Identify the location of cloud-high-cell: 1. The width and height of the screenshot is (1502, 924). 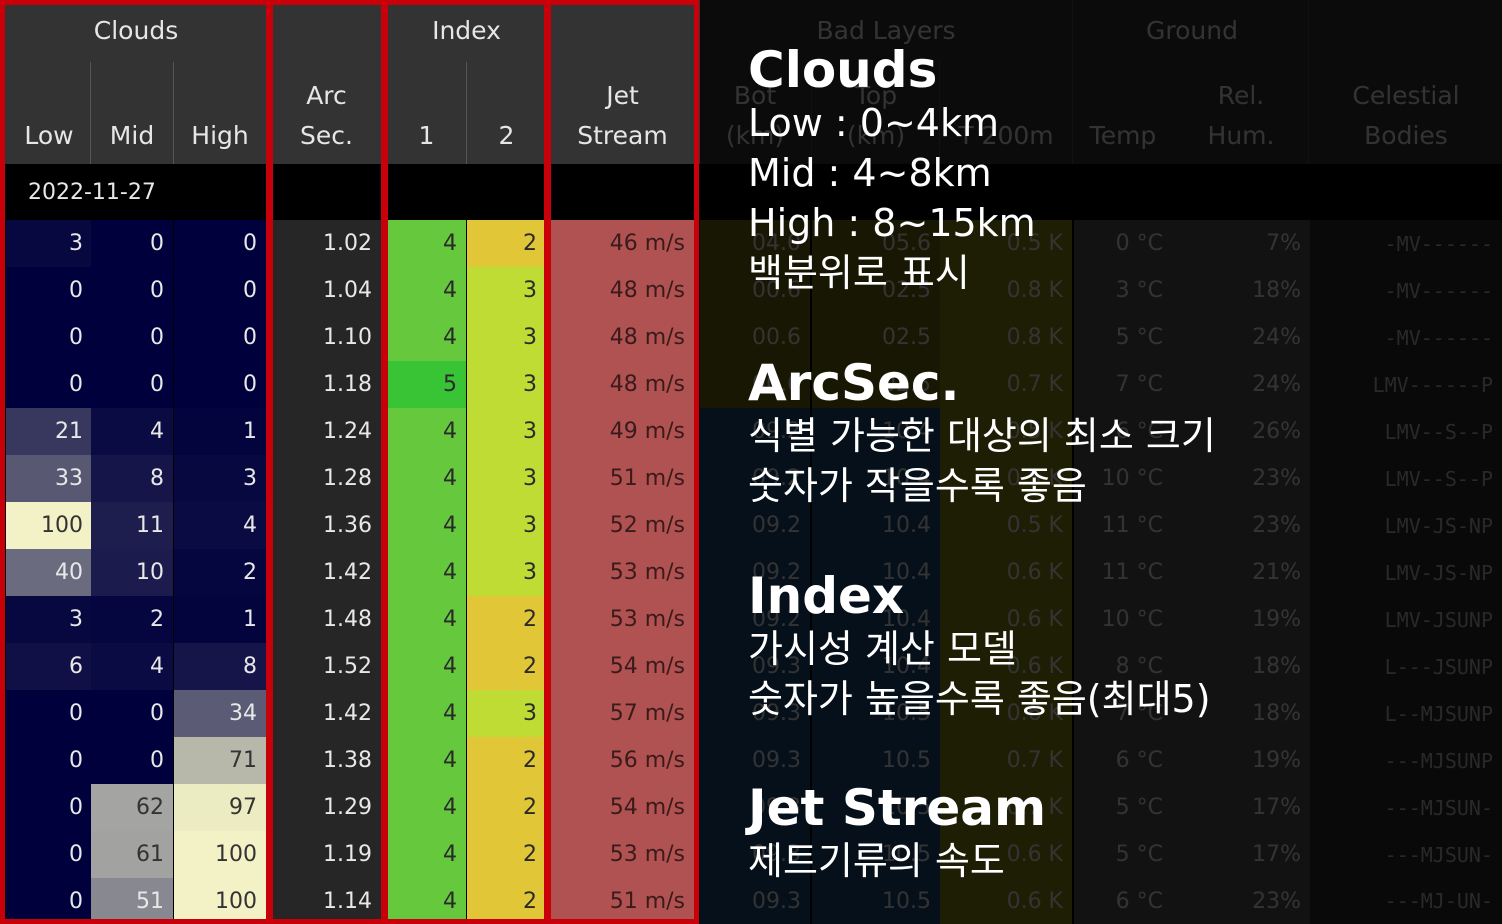
(220, 431).